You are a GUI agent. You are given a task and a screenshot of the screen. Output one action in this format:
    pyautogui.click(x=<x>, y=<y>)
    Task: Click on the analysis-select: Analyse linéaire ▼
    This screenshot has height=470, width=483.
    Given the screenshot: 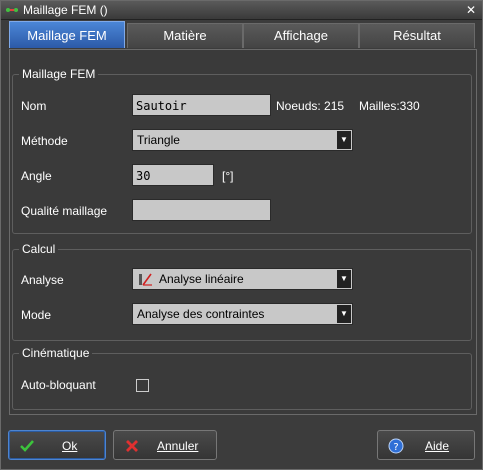 What is the action you would take?
    pyautogui.click(x=242, y=279)
    